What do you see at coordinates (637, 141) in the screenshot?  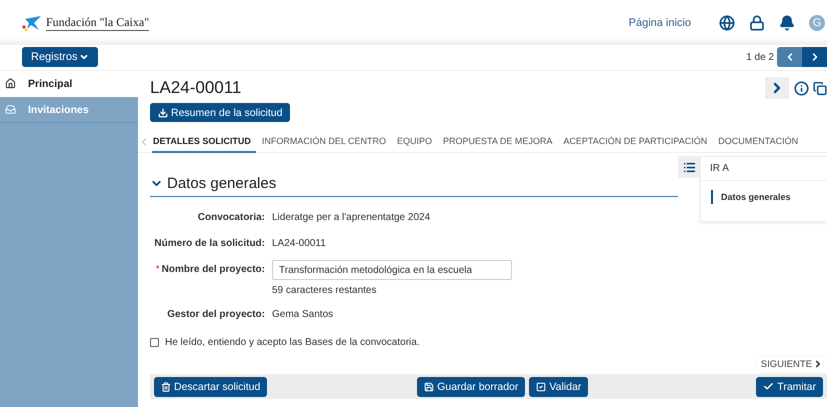 I see `tab: ACEPTACIÓN DE PARTICIPACIÓN` at bounding box center [637, 141].